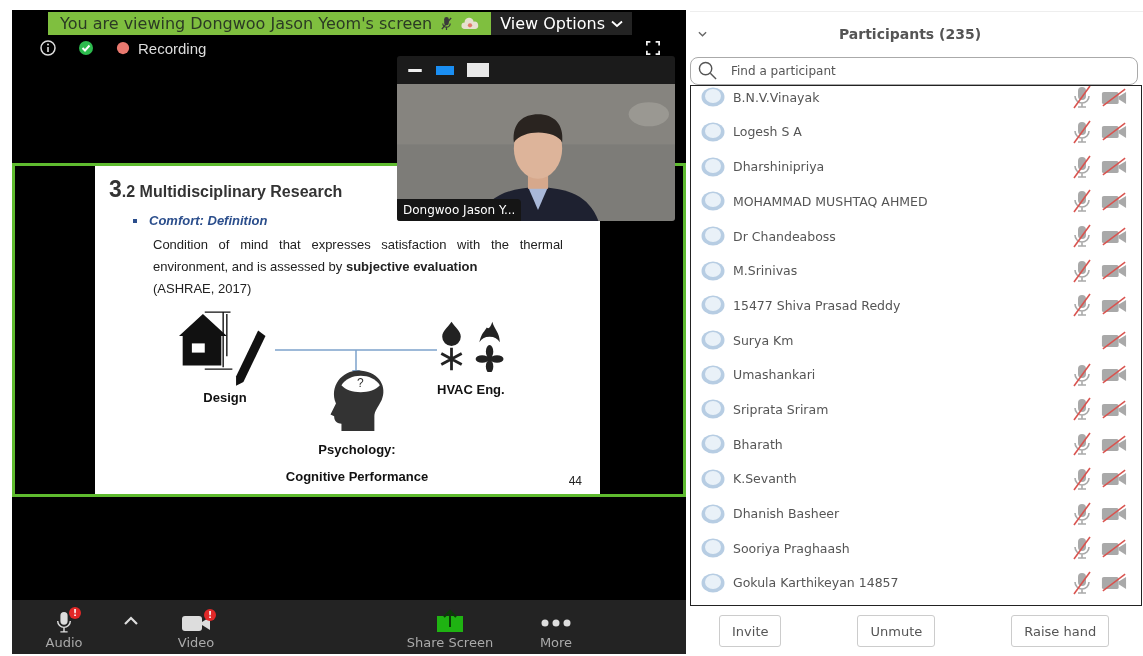  I want to click on participant-row: 15477 Shiva Prasad Reddy, so click(916, 305).